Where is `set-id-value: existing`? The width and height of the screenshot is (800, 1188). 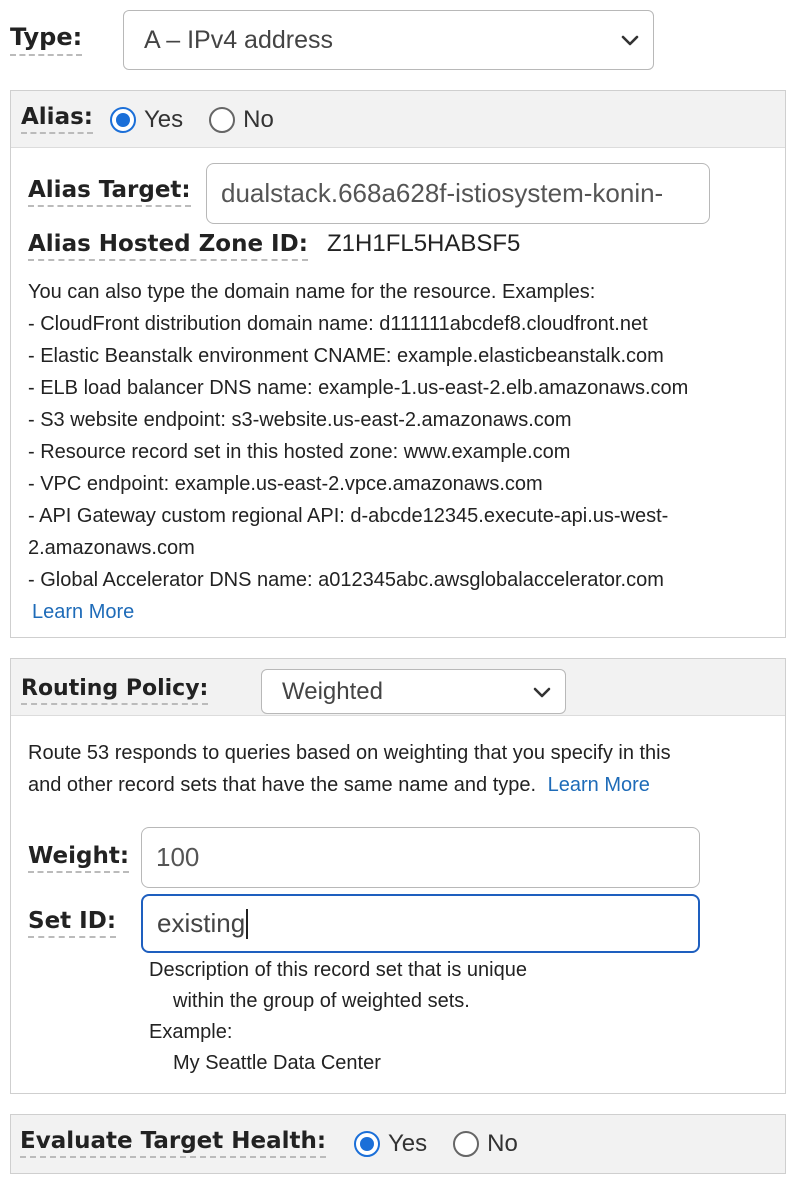 set-id-value: existing is located at coordinates (201, 923).